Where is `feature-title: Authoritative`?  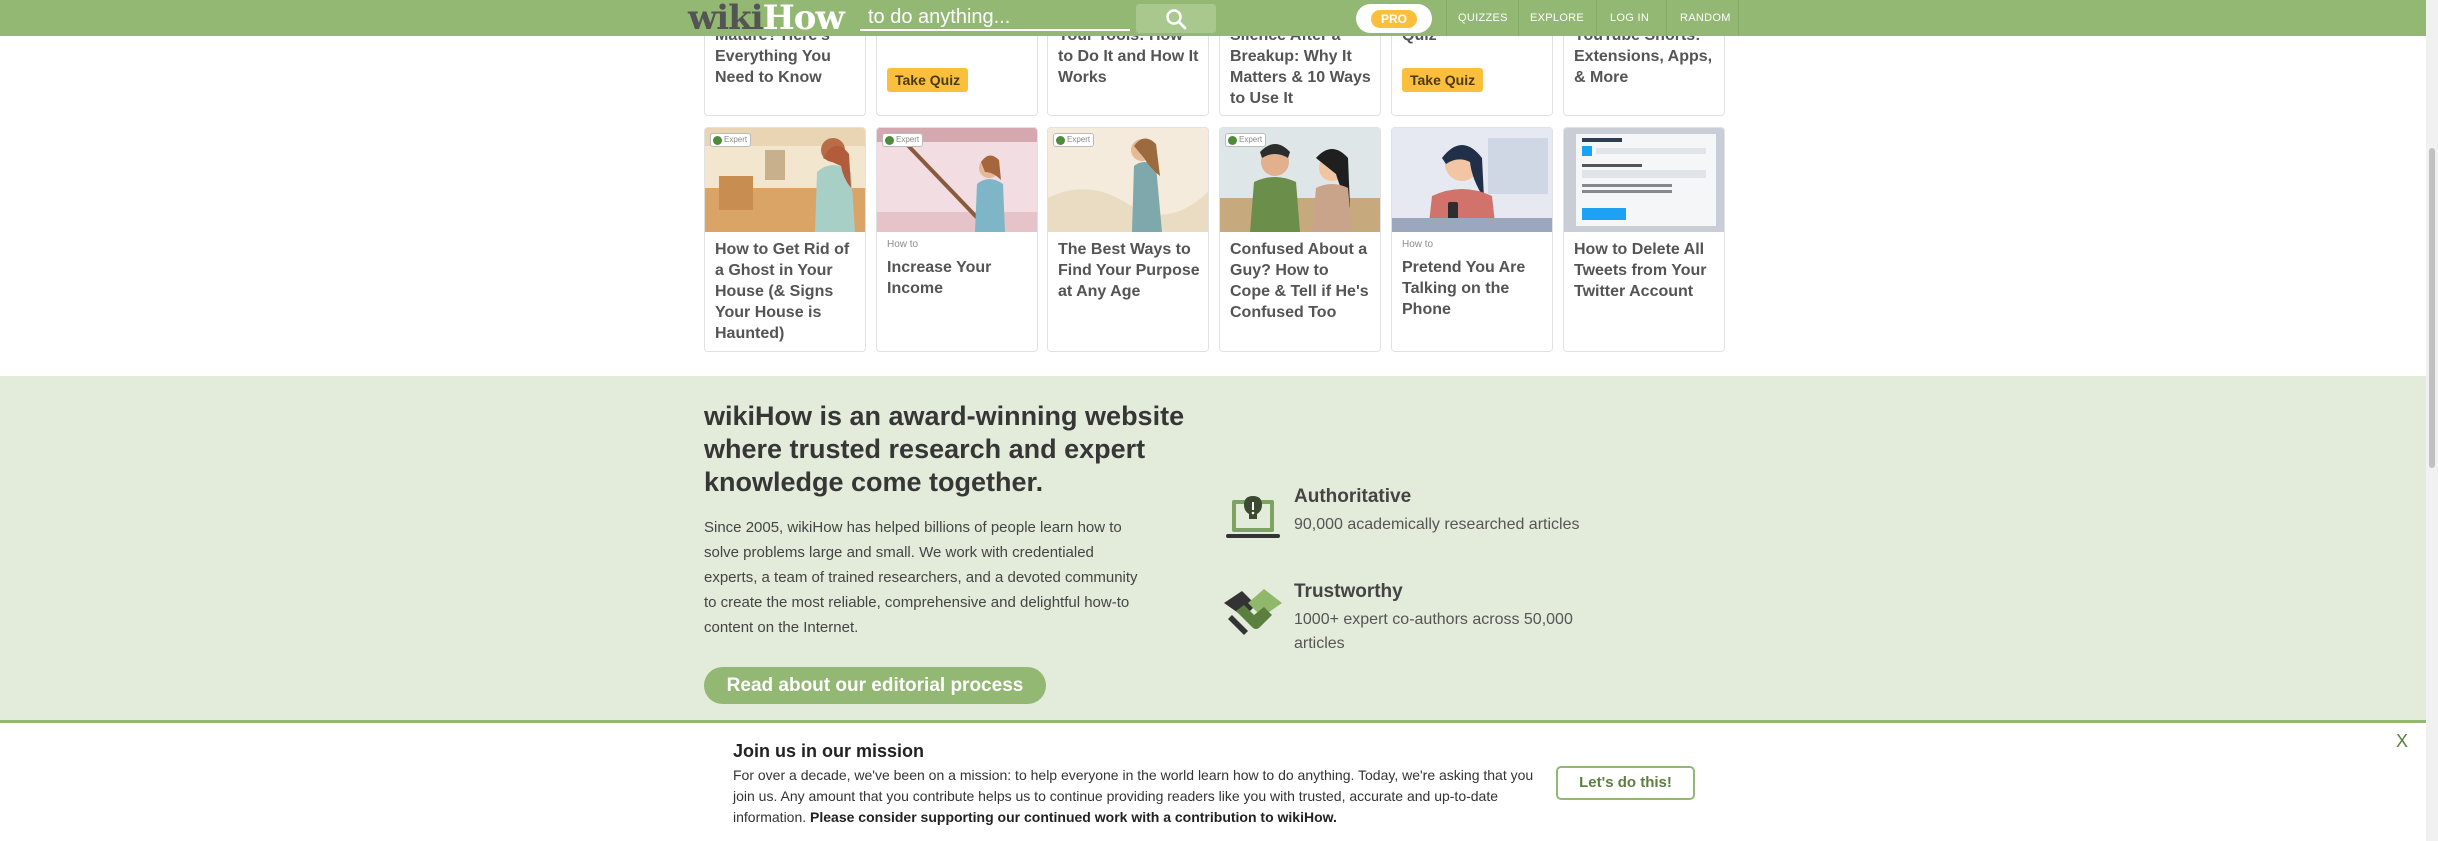 feature-title: Authoritative is located at coordinates (1353, 496).